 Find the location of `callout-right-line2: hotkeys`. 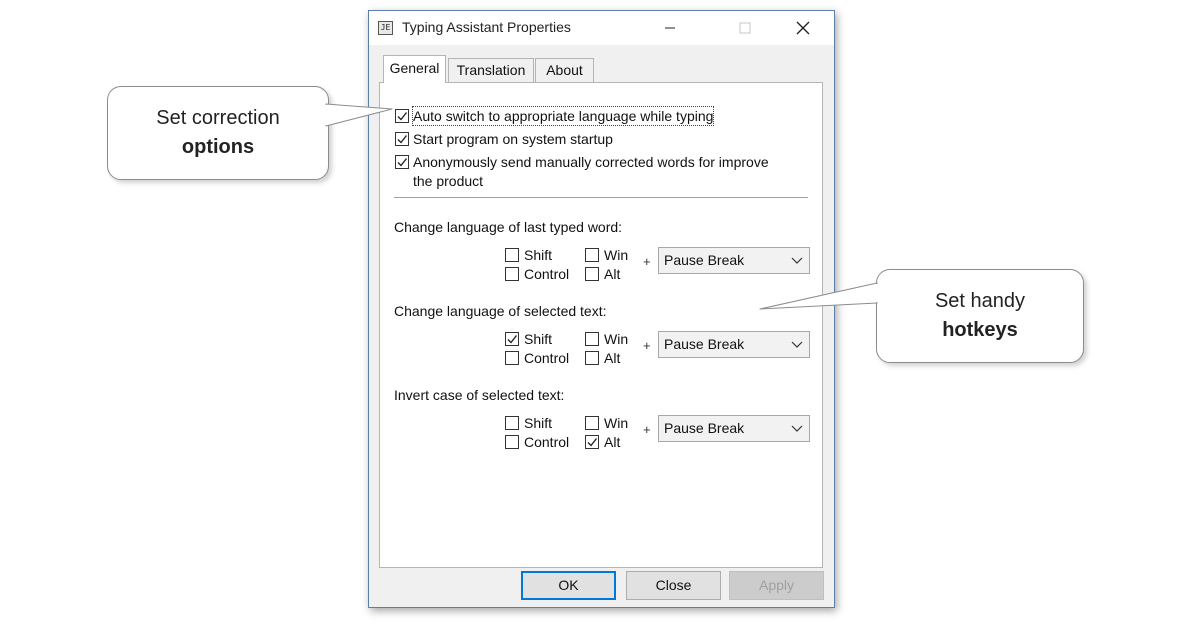

callout-right-line2: hotkeys is located at coordinates (980, 330).